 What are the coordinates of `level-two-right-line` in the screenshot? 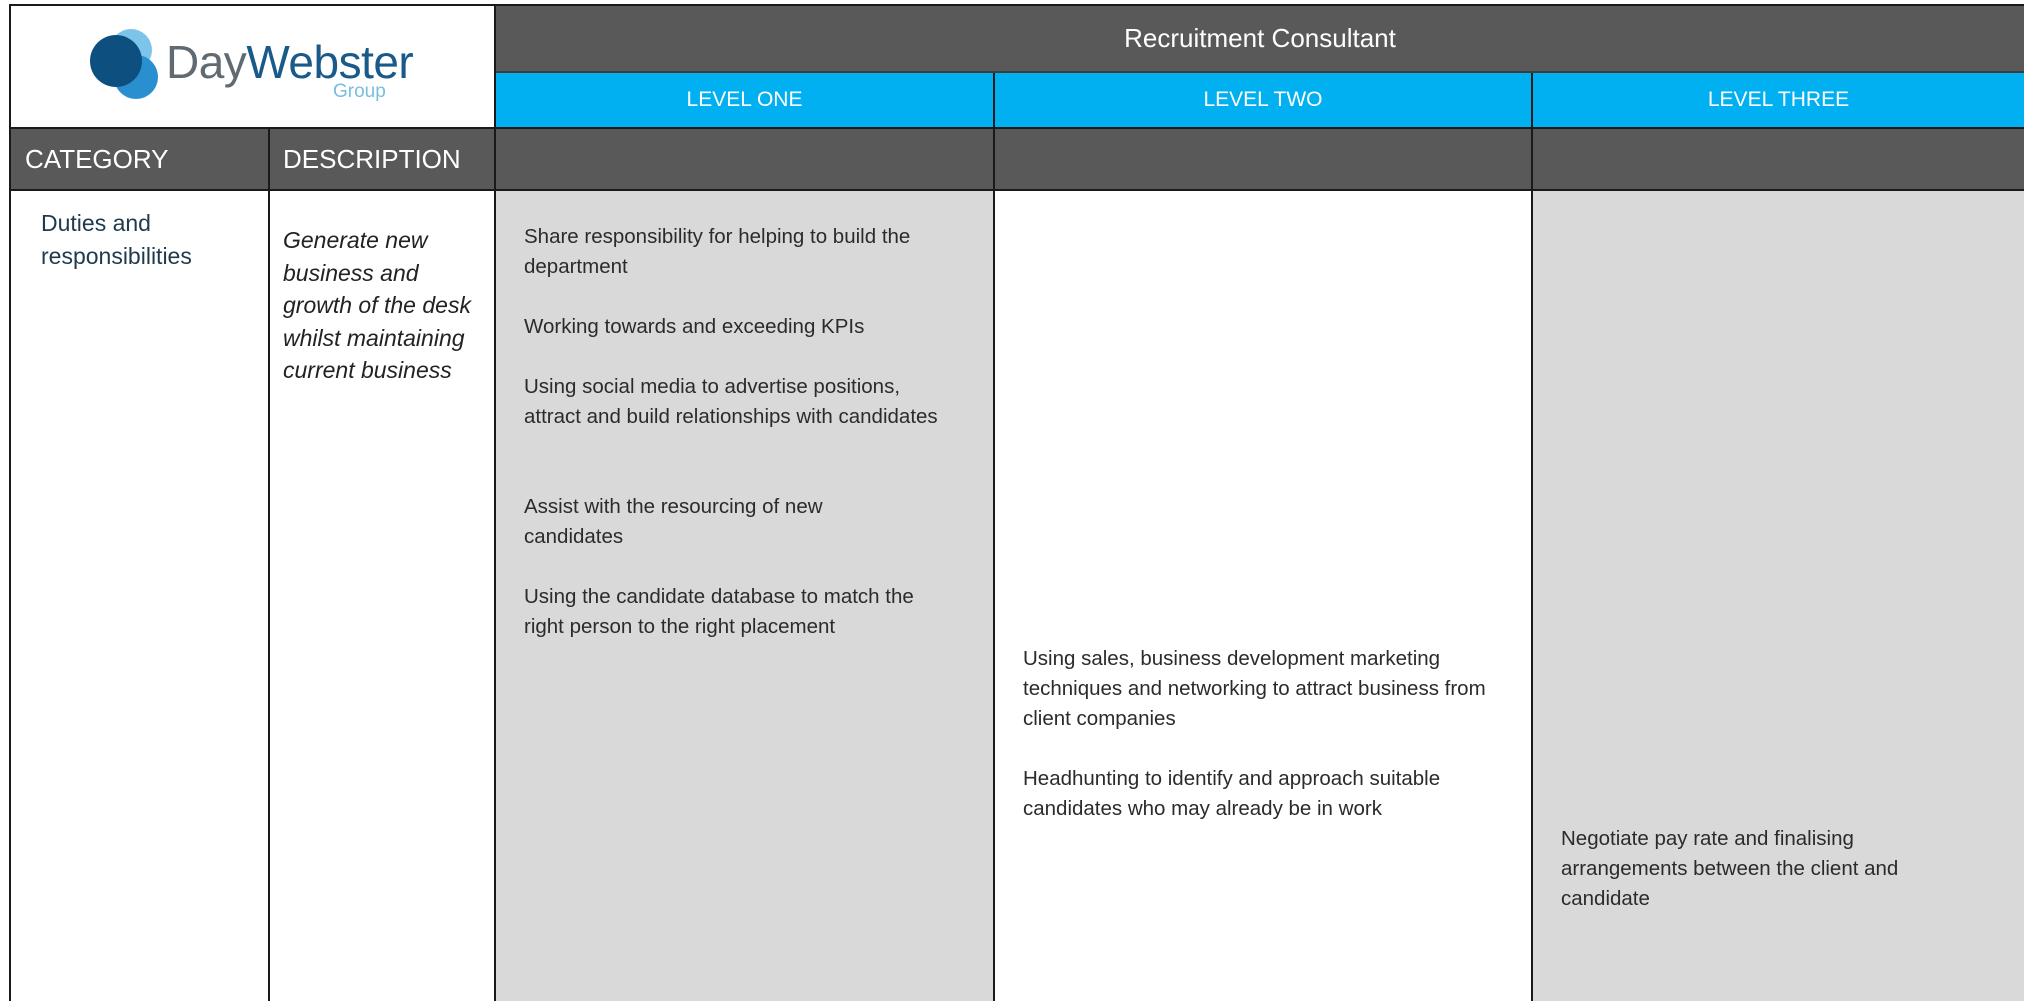 It's located at (1532, 536).